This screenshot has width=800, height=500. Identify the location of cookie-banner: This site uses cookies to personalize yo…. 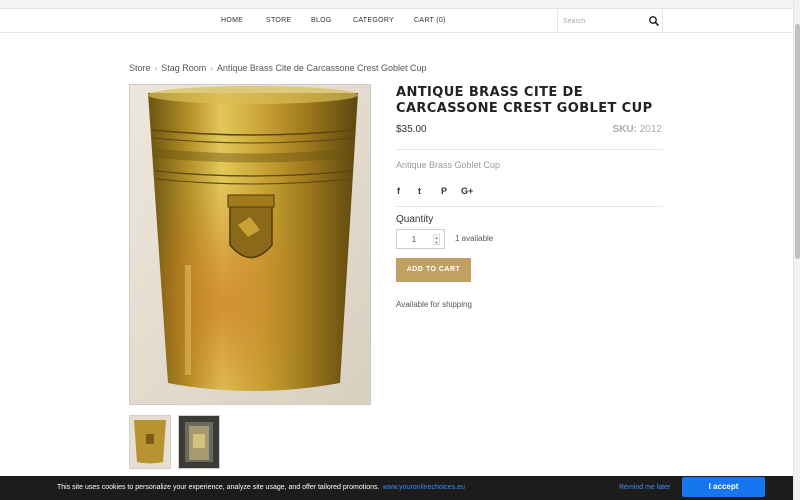
(396, 488).